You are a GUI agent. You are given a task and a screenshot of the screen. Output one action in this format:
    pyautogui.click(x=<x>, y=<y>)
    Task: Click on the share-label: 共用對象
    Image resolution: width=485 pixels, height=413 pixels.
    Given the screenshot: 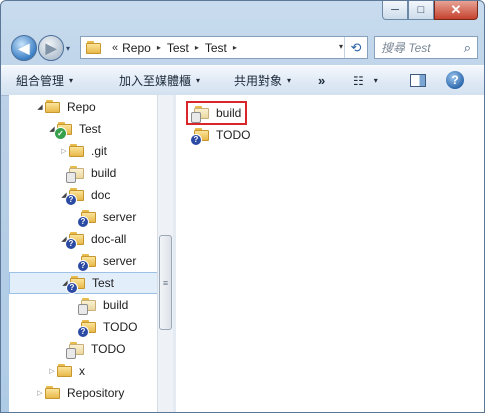 What is the action you would take?
    pyautogui.click(x=258, y=81)
    